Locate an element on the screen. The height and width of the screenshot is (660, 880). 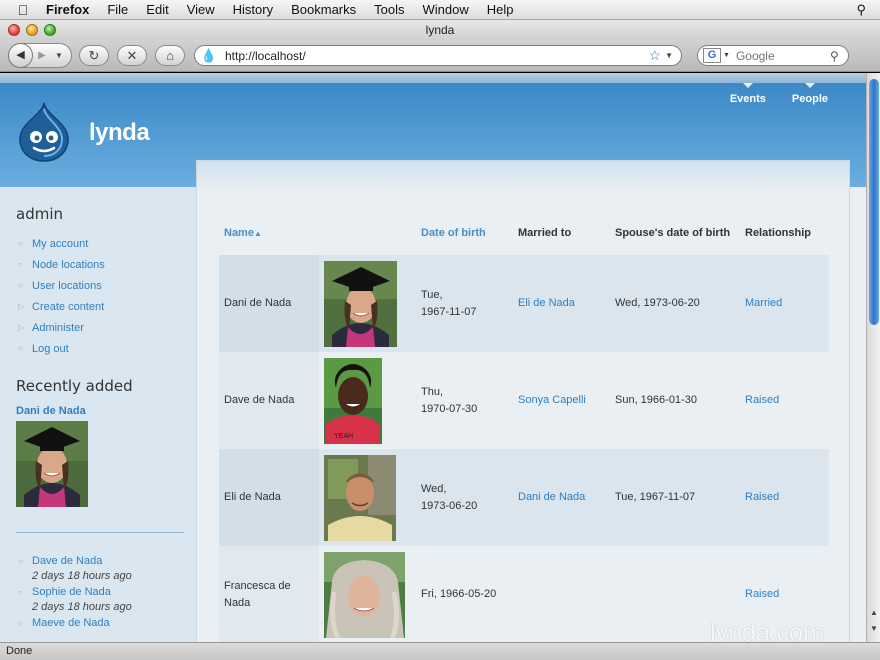
spouse-link: Eli de Nada is located at coordinates (546, 303).